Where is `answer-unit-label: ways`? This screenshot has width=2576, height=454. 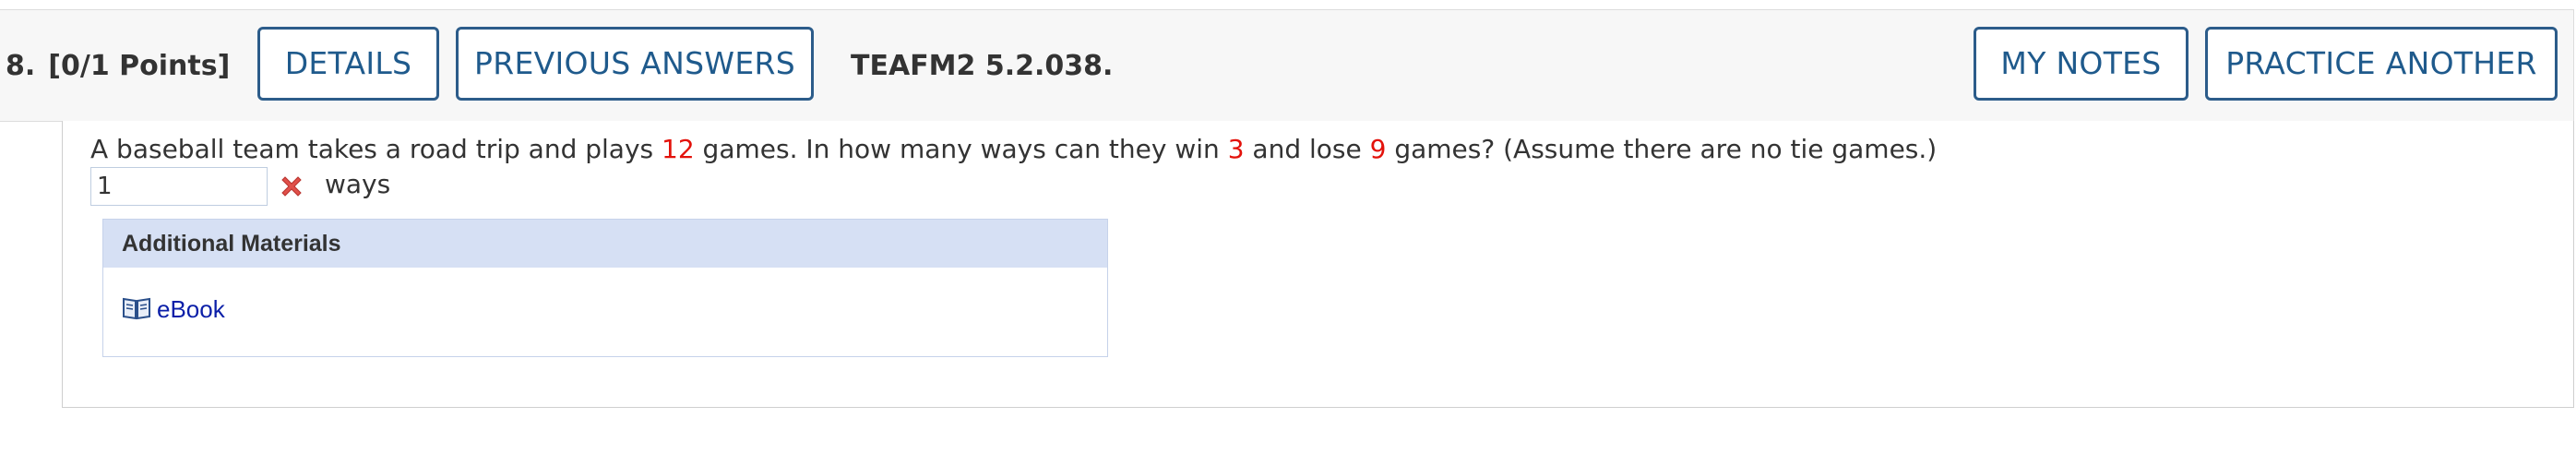 answer-unit-label: ways is located at coordinates (358, 184).